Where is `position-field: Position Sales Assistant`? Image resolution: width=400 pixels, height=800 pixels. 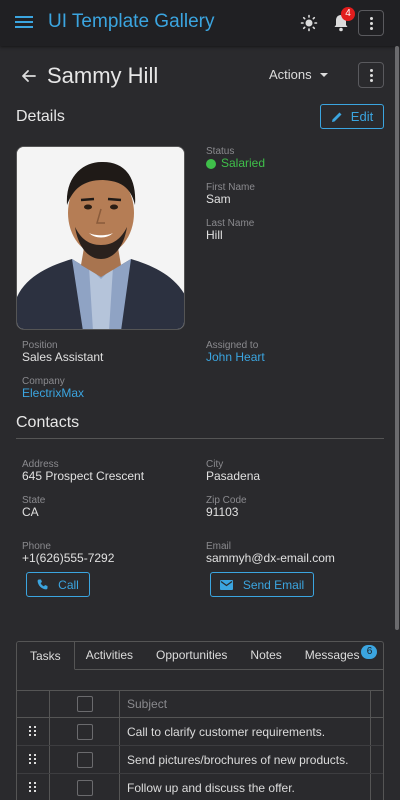
position-field: Position Sales Assistant is located at coordinates (62, 352).